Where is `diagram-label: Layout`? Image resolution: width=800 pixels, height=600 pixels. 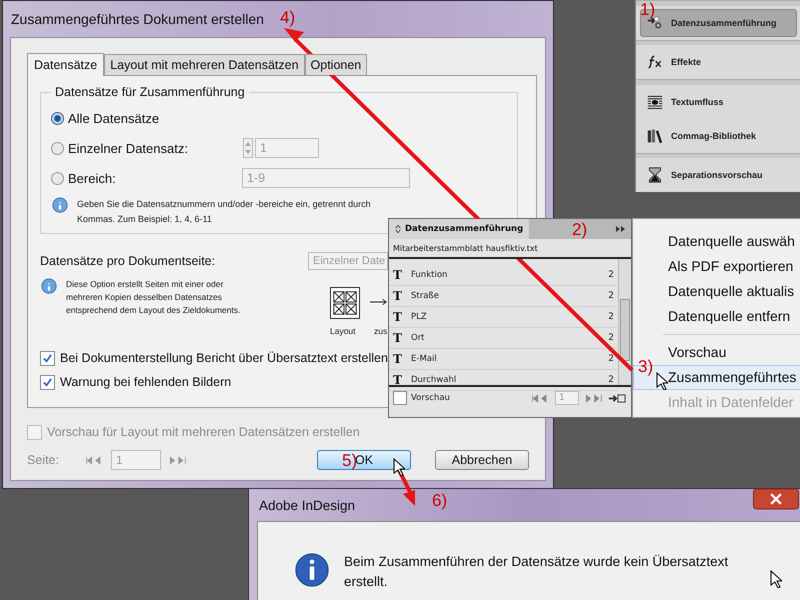
diagram-label: Layout is located at coordinates (343, 331).